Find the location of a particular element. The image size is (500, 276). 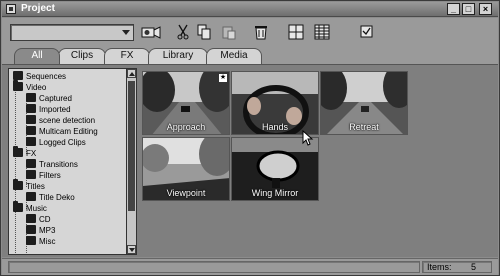

tree-item-transitions: Transitions is located at coordinates (52, 164).